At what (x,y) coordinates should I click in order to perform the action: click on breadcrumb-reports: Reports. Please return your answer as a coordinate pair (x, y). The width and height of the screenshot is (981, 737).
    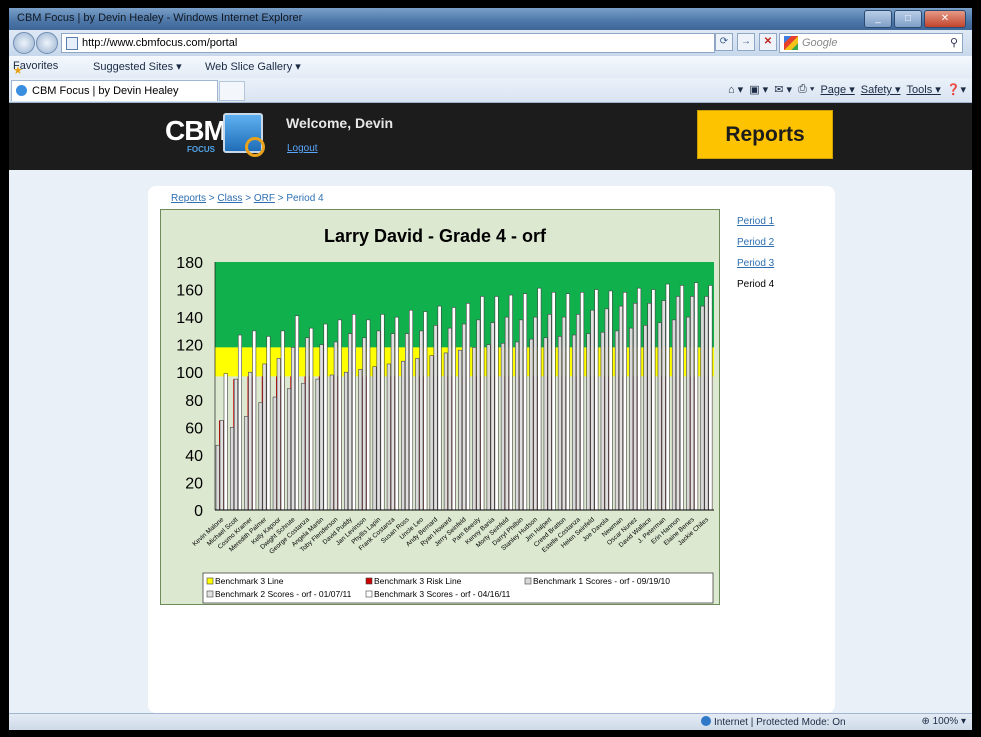
    Looking at the image, I should click on (188, 198).